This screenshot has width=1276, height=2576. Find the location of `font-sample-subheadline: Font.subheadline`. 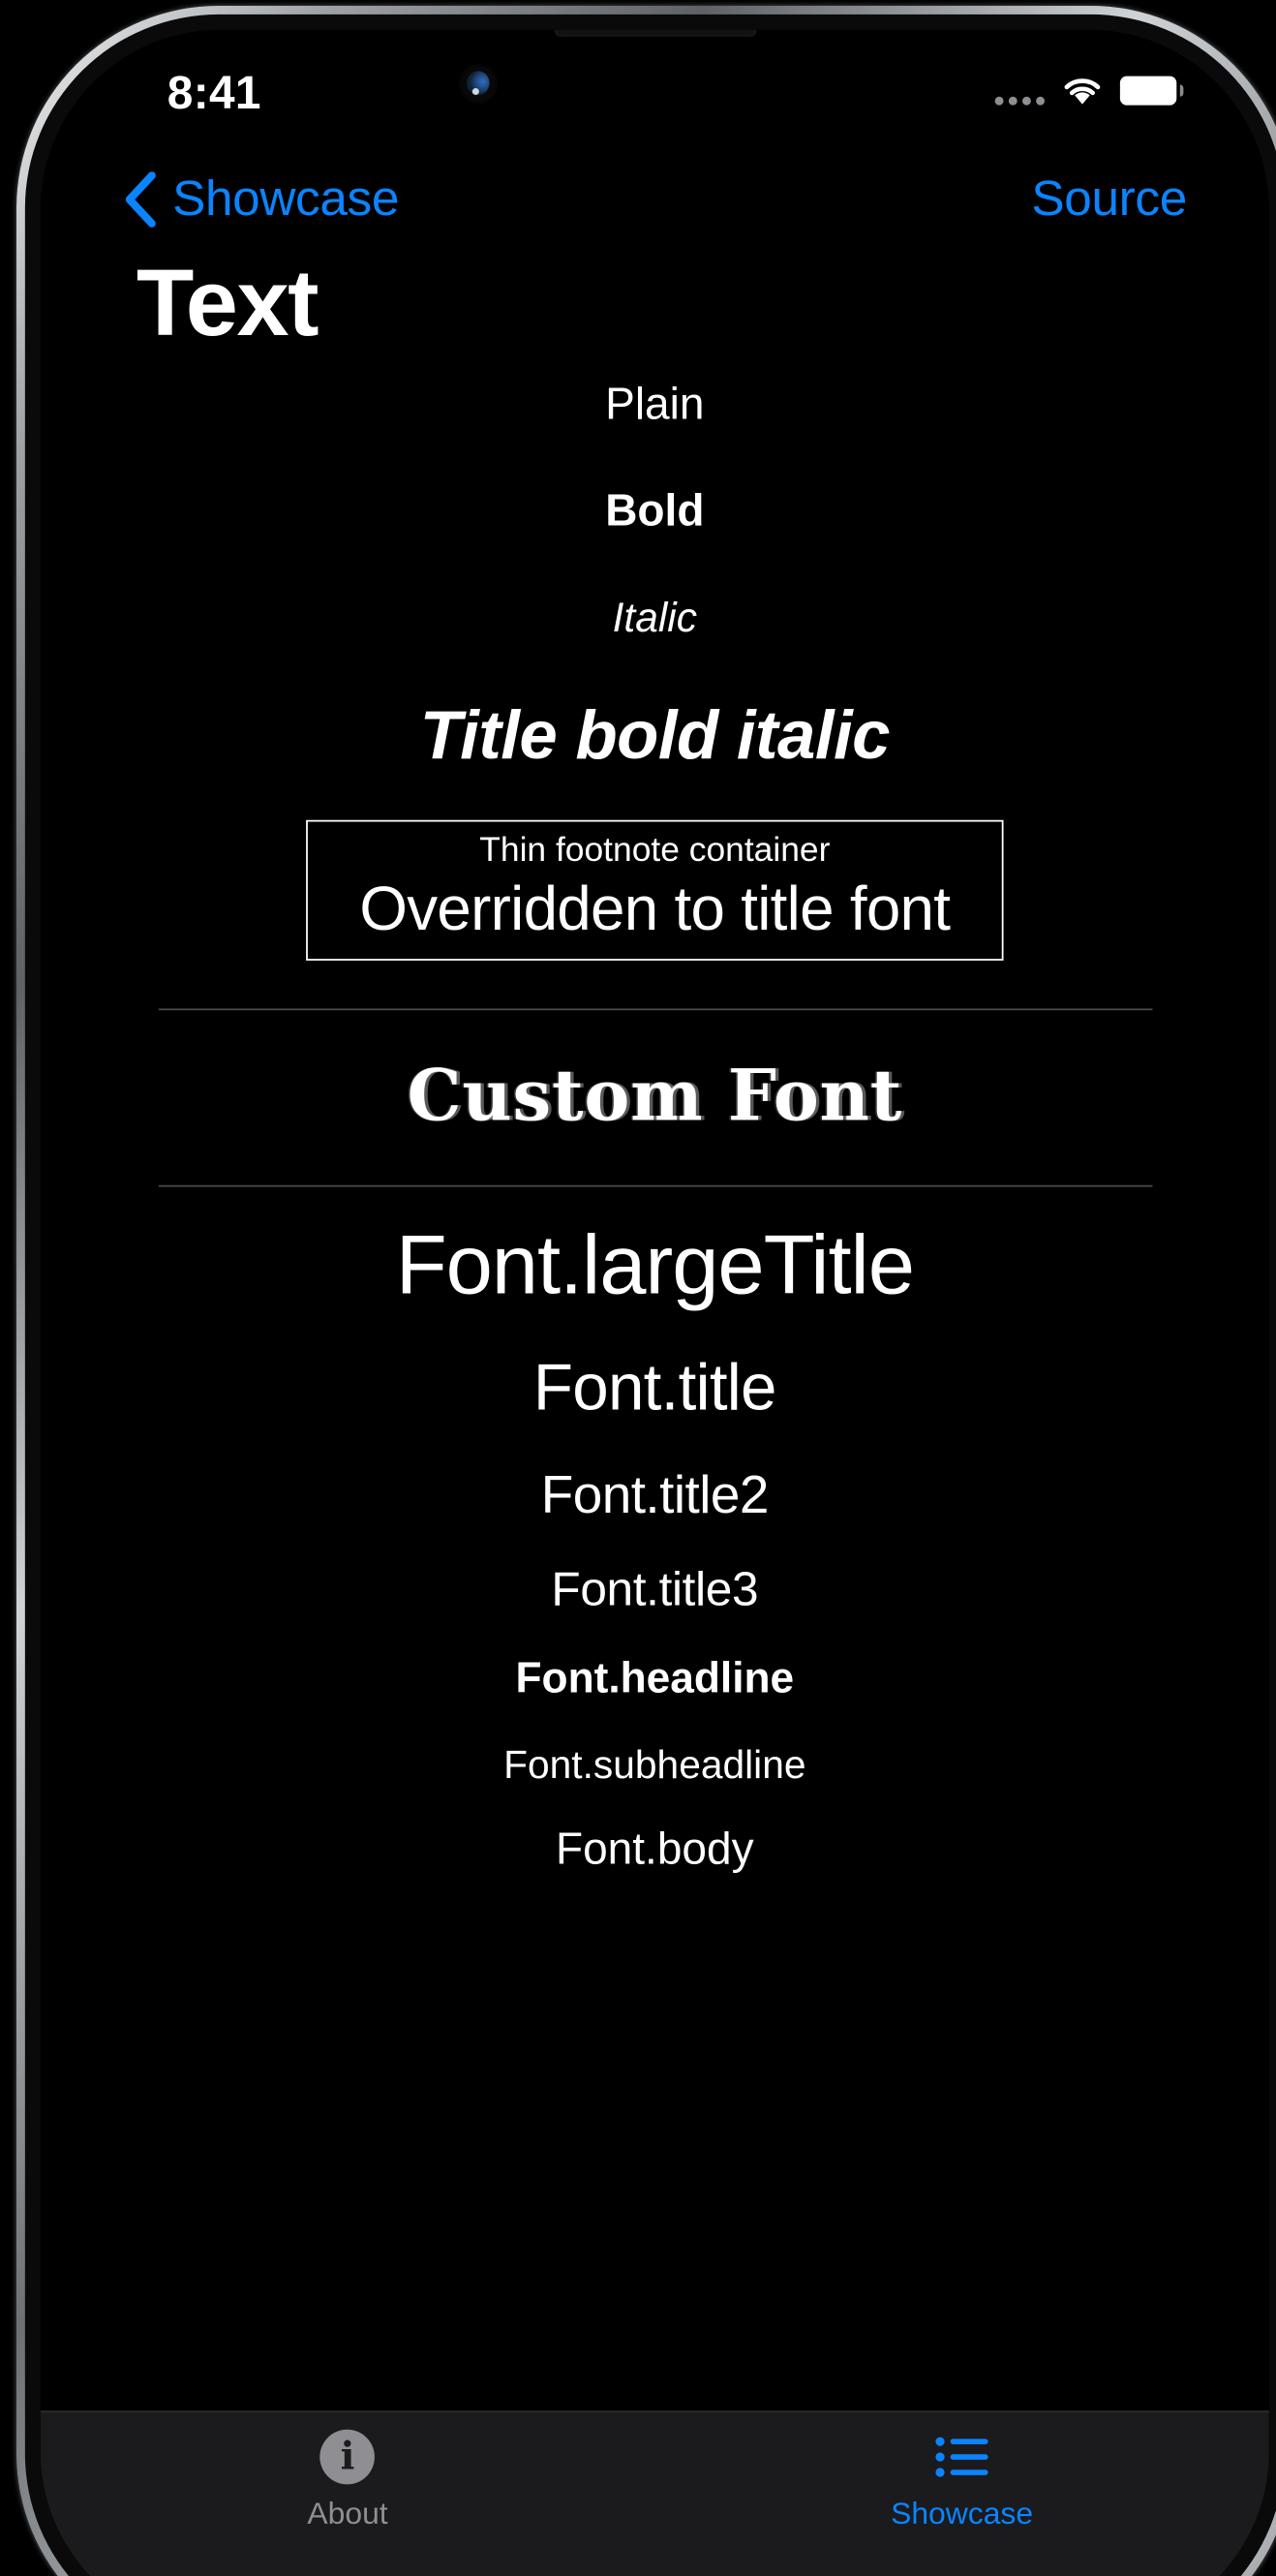

font-sample-subheadline: Font.subheadline is located at coordinates (654, 1764).